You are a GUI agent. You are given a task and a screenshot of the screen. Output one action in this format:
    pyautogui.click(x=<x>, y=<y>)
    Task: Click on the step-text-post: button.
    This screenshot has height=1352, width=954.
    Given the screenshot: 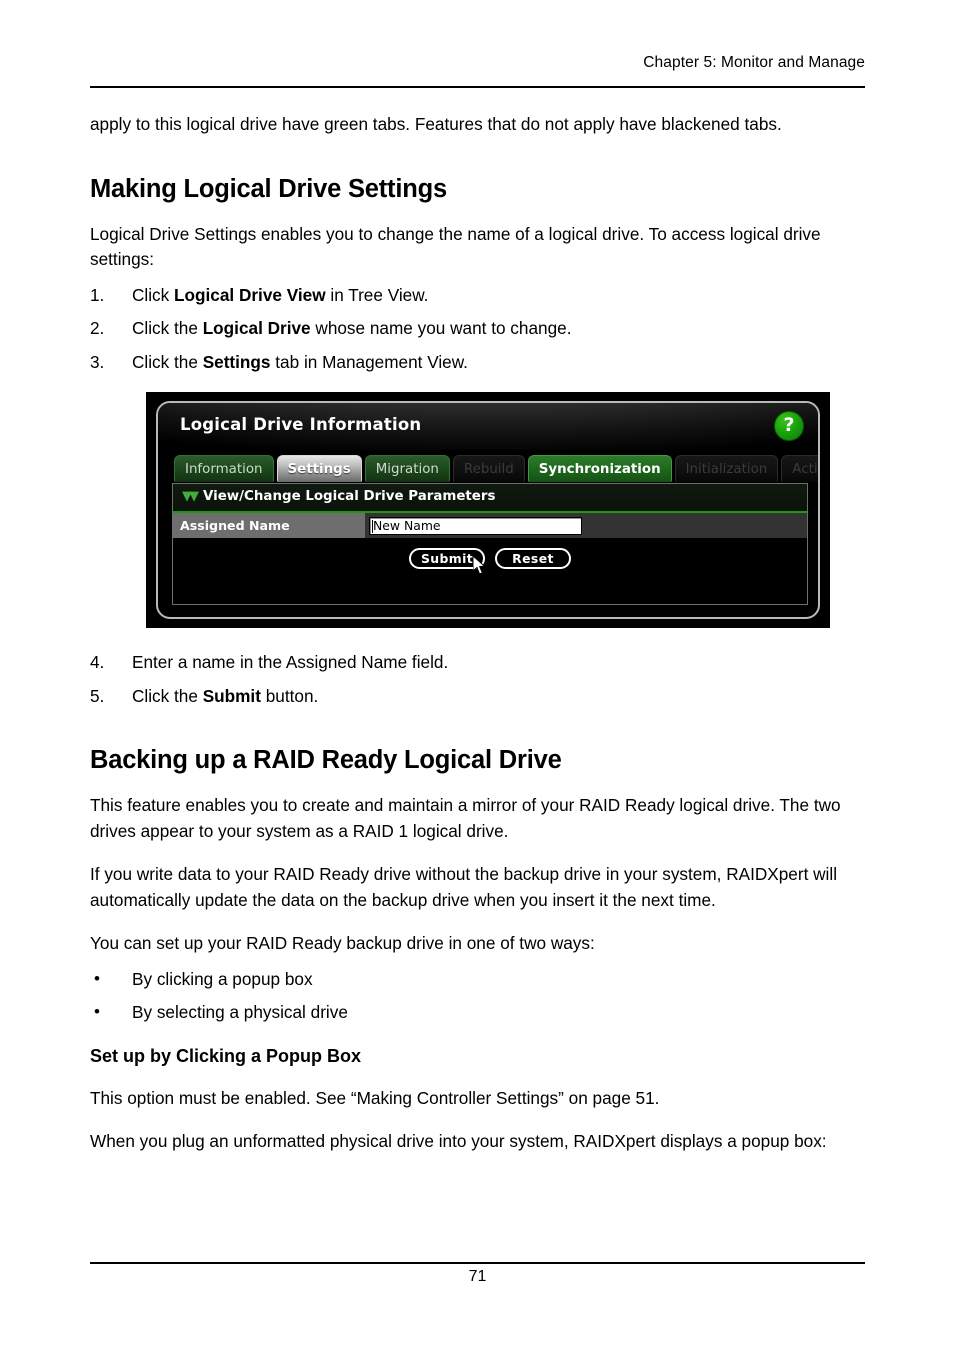 What is the action you would take?
    pyautogui.click(x=289, y=695)
    